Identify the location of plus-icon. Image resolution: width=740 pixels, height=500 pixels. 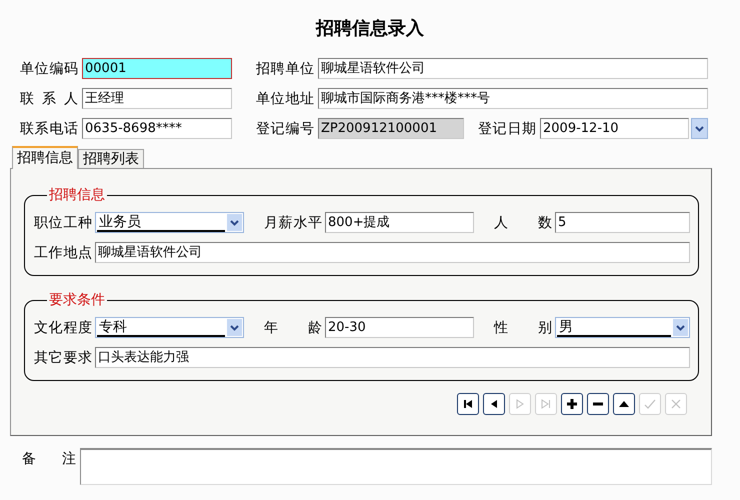
(572, 404).